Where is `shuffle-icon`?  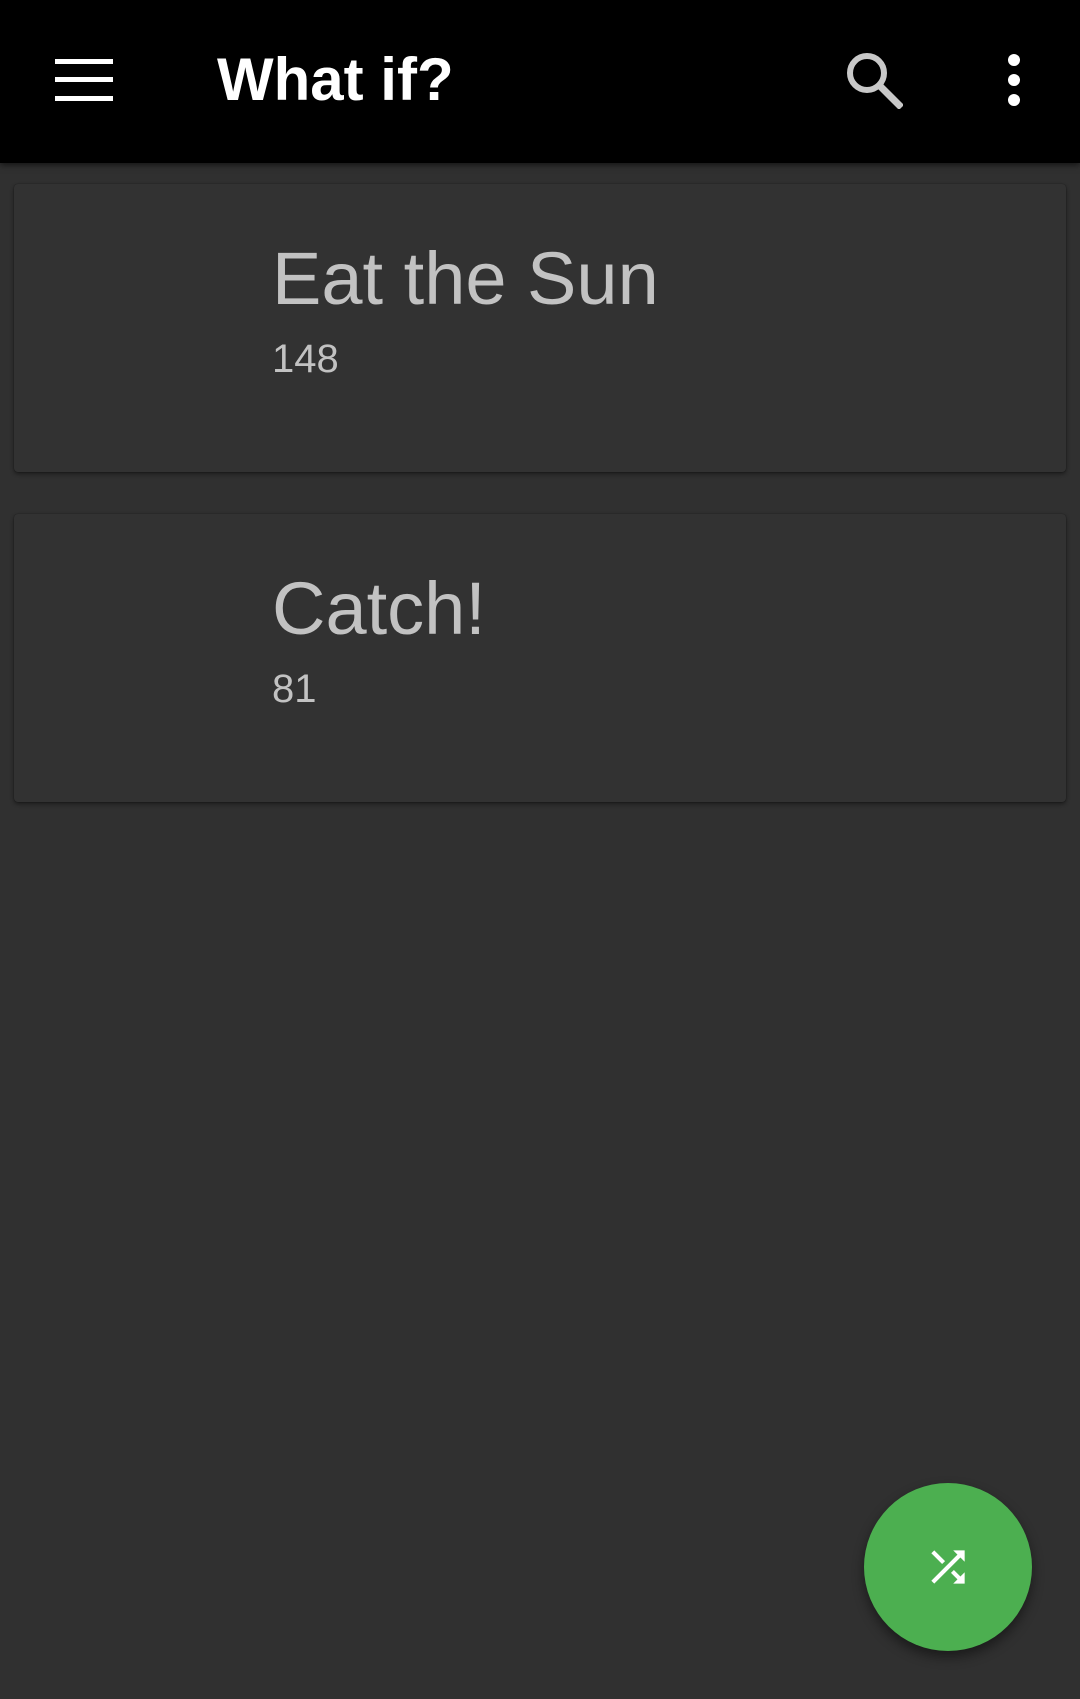 shuffle-icon is located at coordinates (948, 1567).